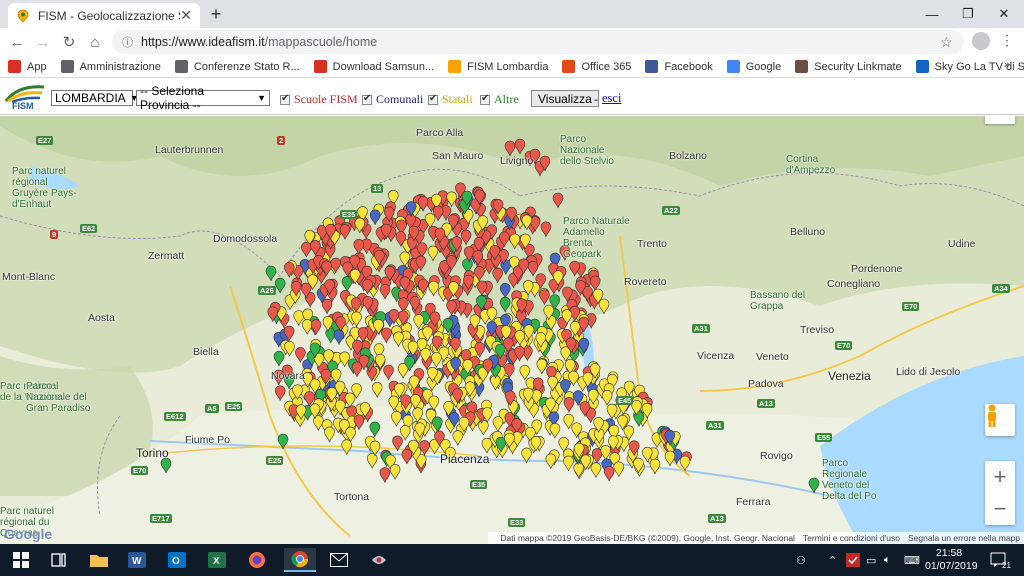 This screenshot has height=576, width=1024. What do you see at coordinates (766, 384) in the screenshot?
I see `map-label-padova: Padova` at bounding box center [766, 384].